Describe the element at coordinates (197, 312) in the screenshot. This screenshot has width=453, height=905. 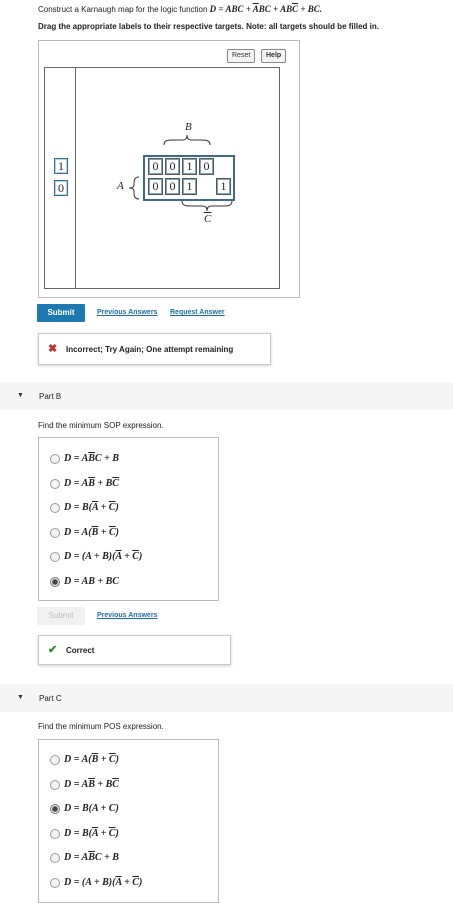
I see `request-answer-link: Request Answer` at that location.